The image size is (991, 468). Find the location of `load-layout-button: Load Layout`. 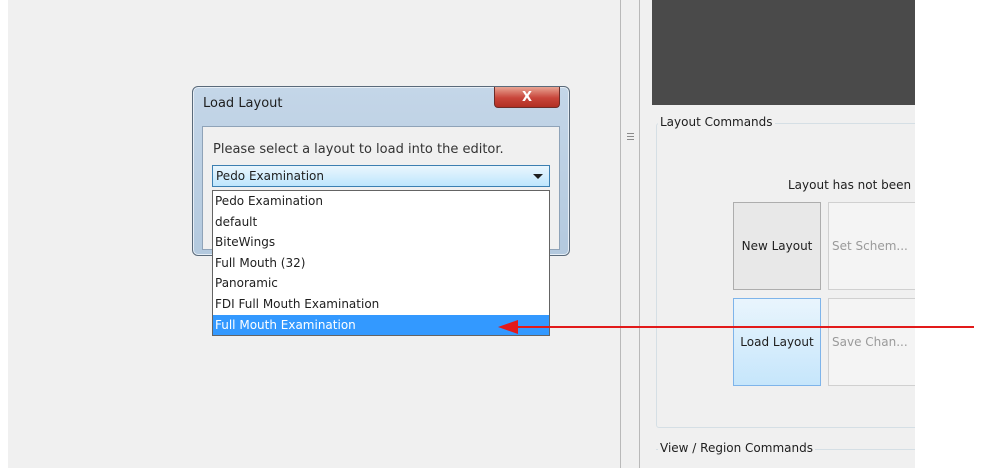

load-layout-button: Load Layout is located at coordinates (777, 342).